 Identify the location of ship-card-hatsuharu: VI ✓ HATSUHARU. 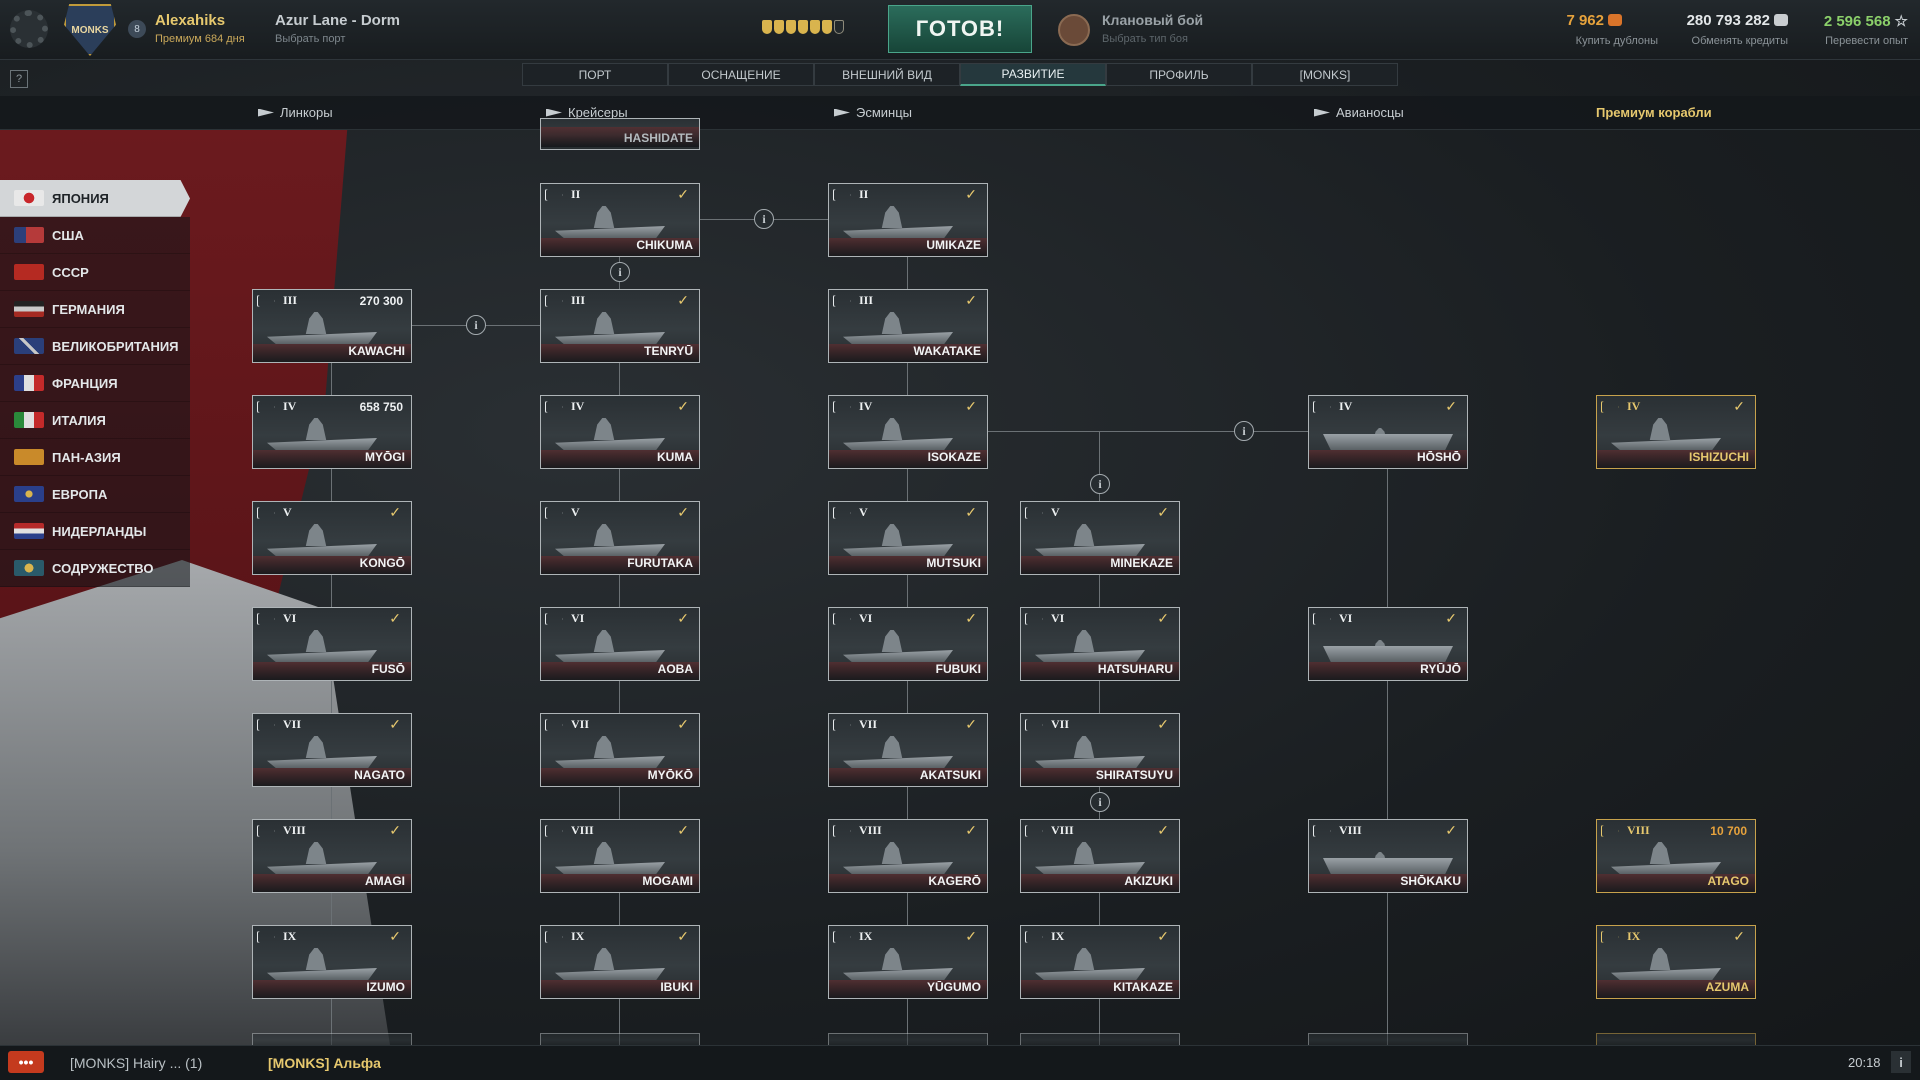
(1100, 644).